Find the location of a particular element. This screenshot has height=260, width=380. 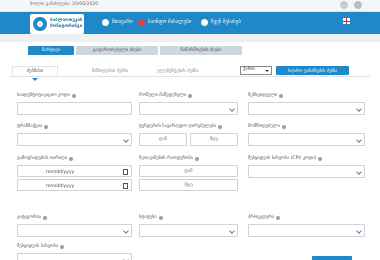

logo-text-line2: მონიტორინგი is located at coordinates (66, 26).